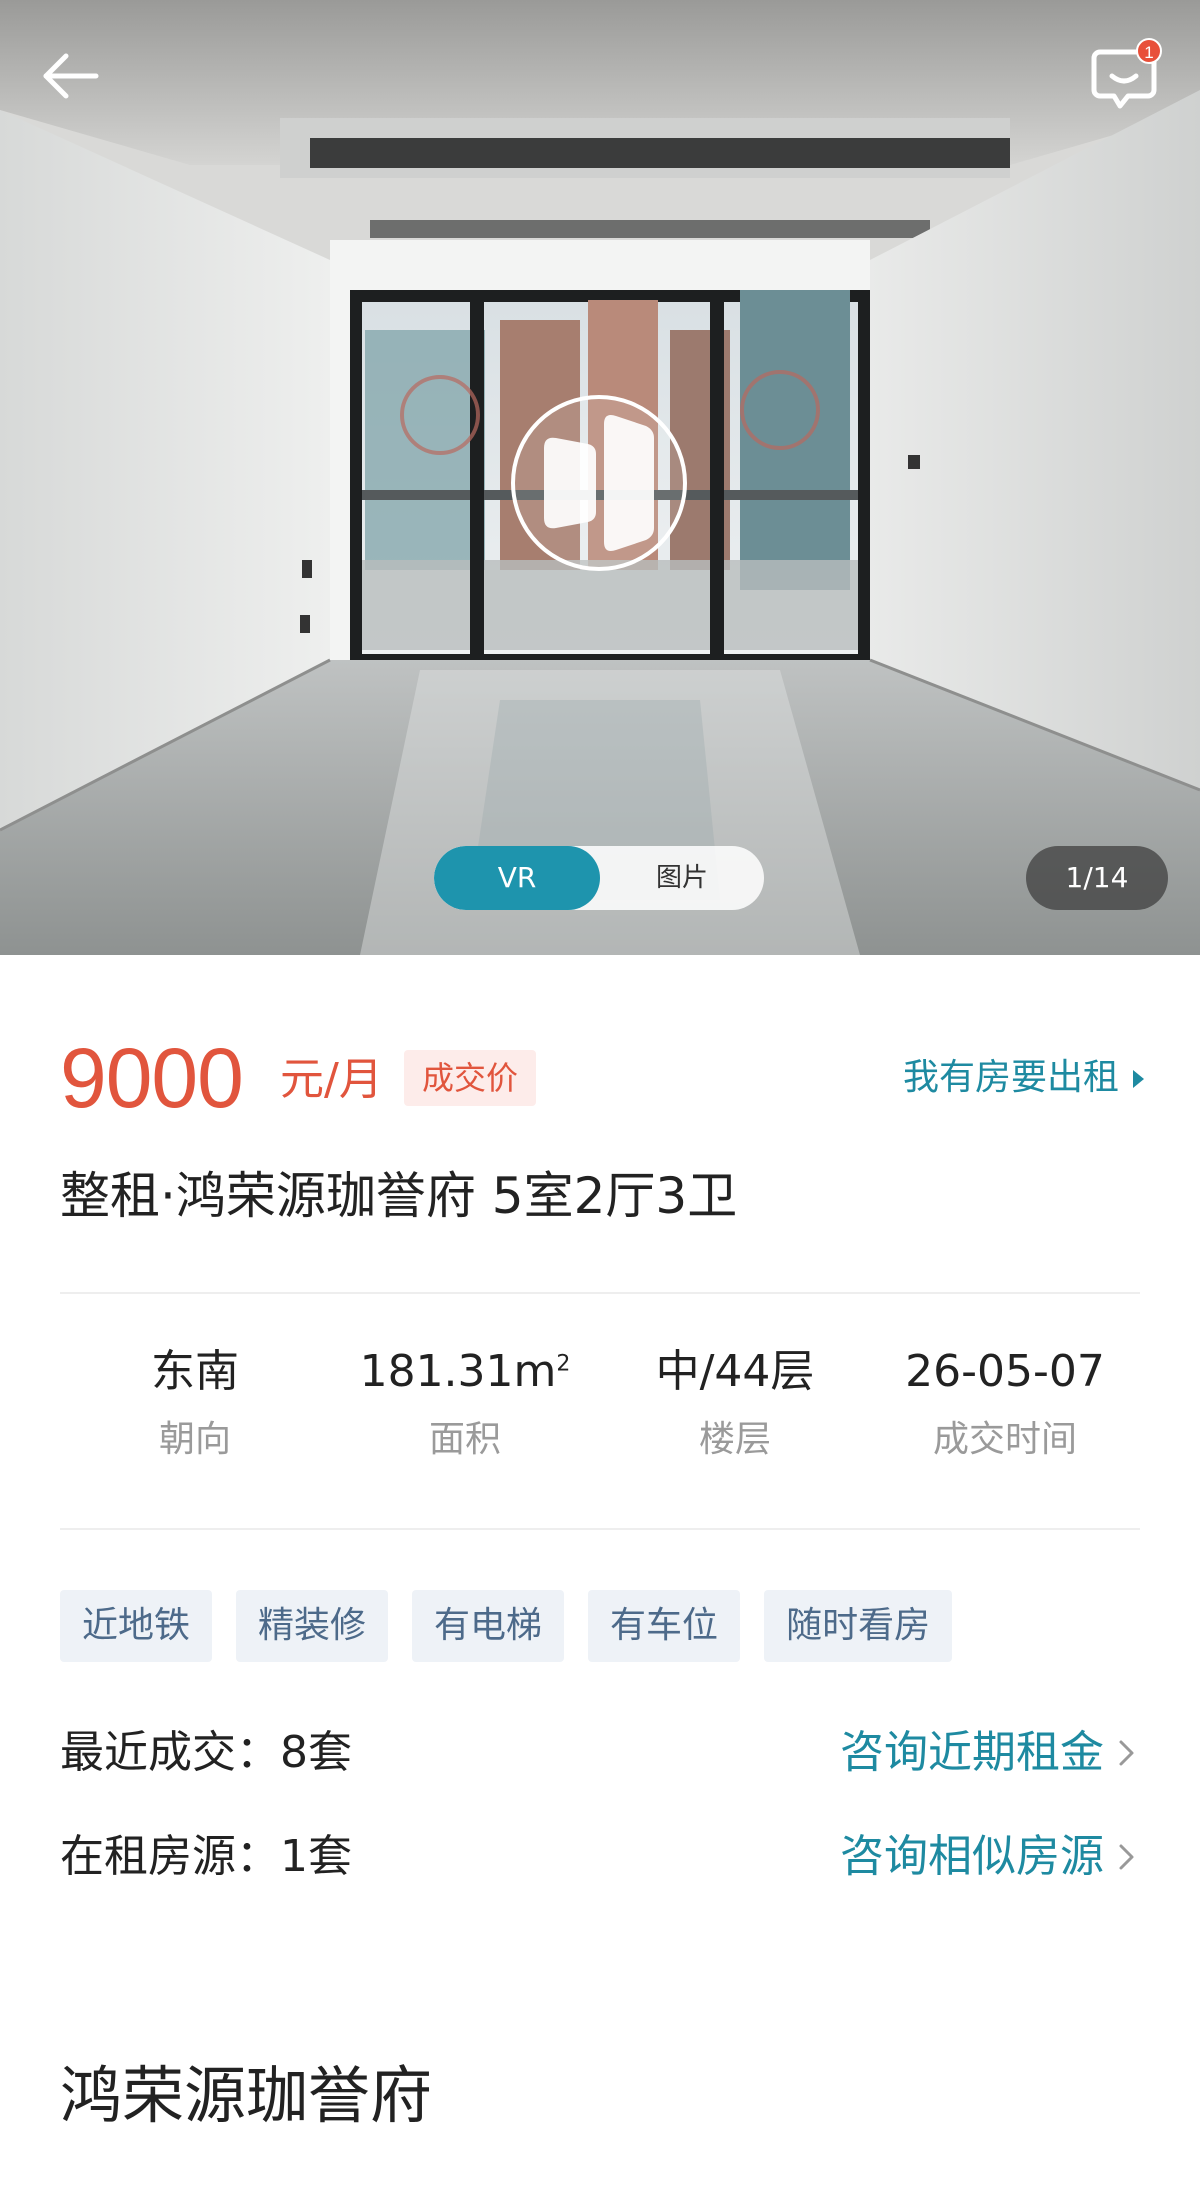 The image size is (1200, 2203). Describe the element at coordinates (195, 1410) in the screenshot. I see `fact-orientation: 东南 朝向` at that location.